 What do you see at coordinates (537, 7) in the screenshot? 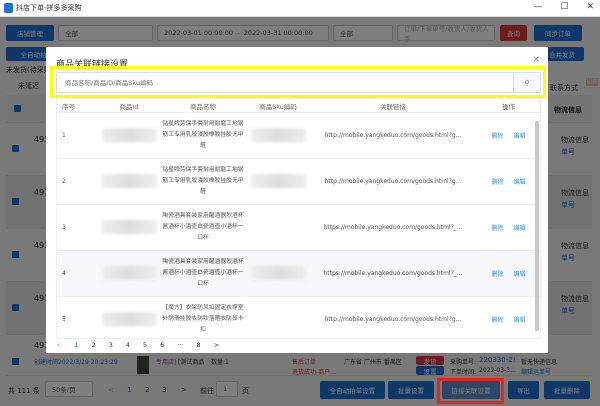
I see `minimize-button: —` at bounding box center [537, 7].